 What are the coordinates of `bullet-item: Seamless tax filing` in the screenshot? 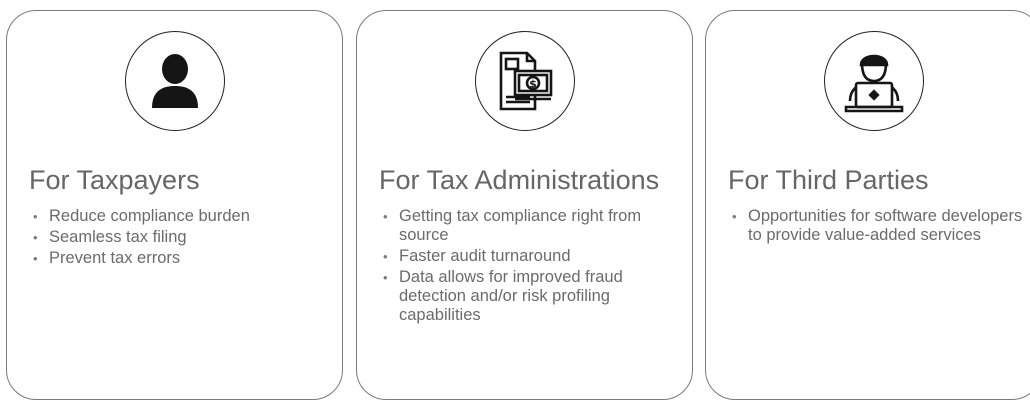 It's located at (179, 237).